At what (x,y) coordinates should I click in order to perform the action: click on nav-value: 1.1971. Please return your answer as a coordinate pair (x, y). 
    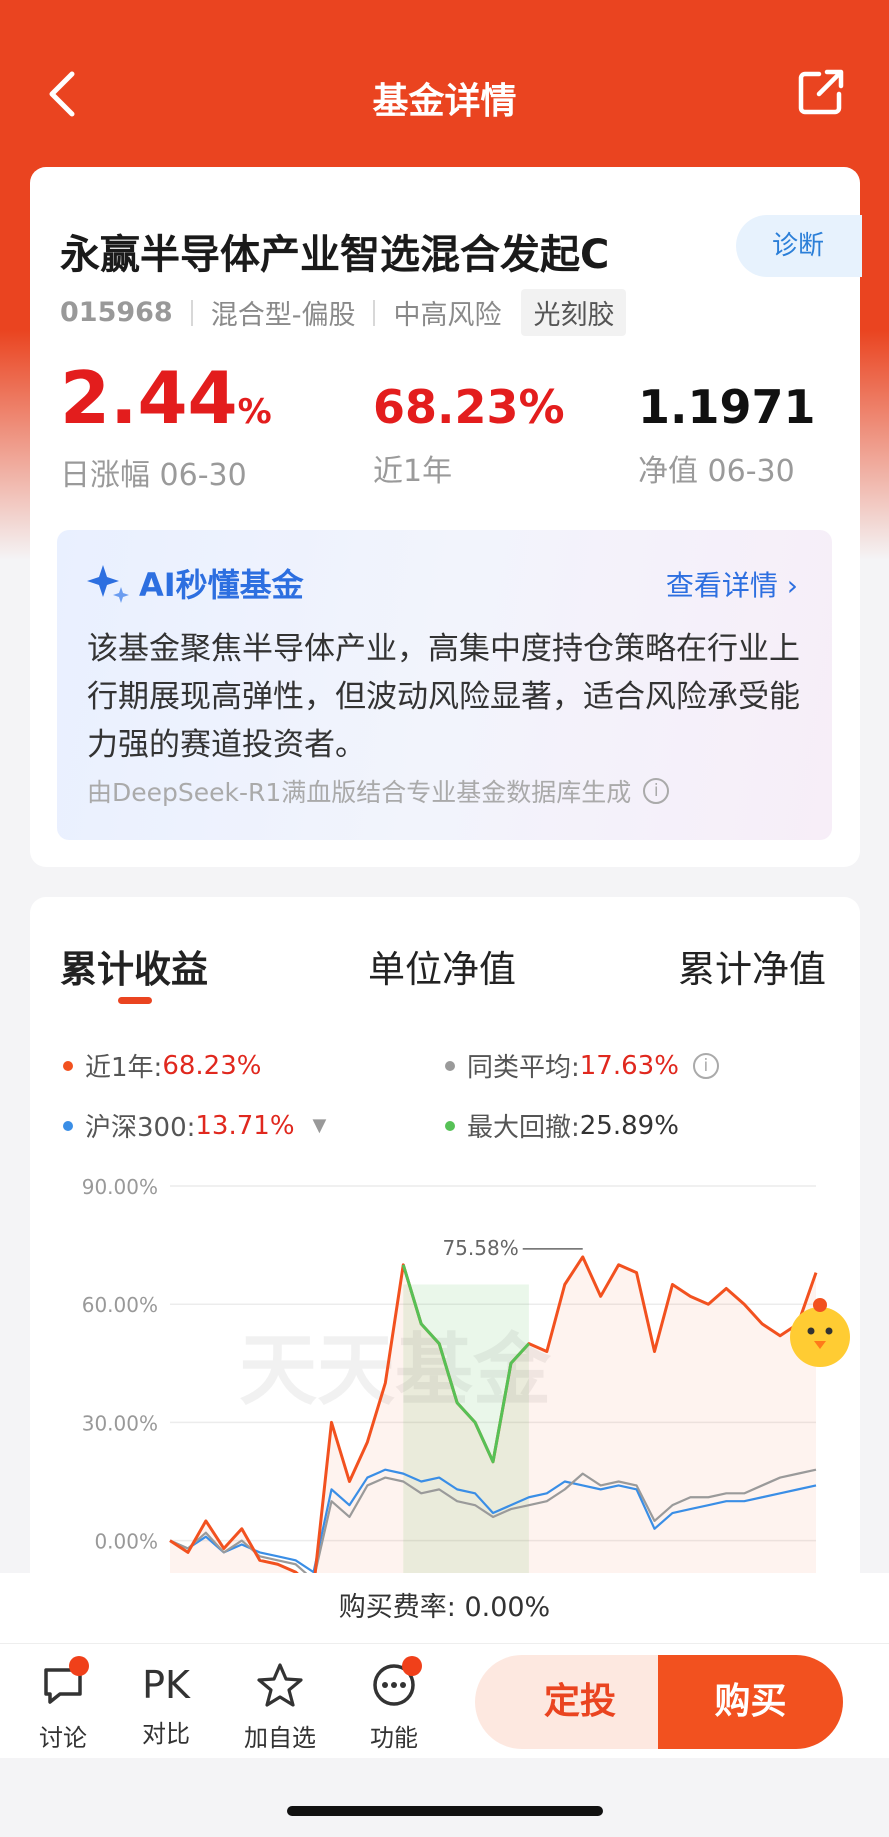
    Looking at the image, I should click on (727, 407).